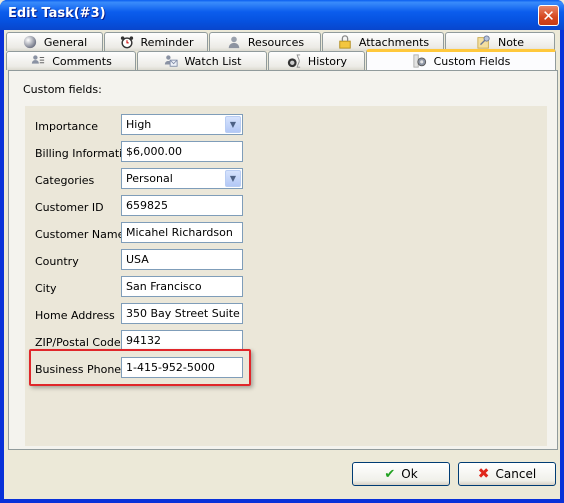 The image size is (564, 503). What do you see at coordinates (419, 61) in the screenshot?
I see `gear-icon` at bounding box center [419, 61].